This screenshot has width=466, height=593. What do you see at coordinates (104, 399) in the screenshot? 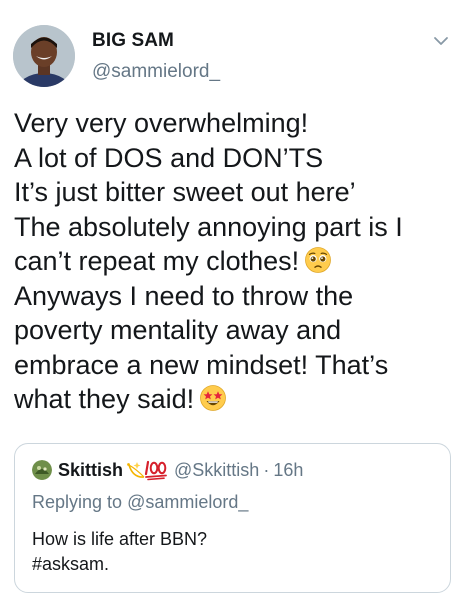
I see `tweet-line-text: what they said!` at bounding box center [104, 399].